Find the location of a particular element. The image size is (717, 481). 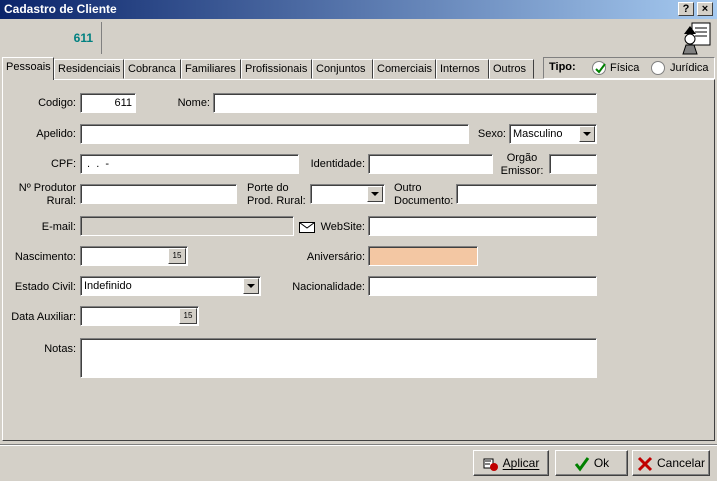

tab-outros: Outros is located at coordinates (511, 69).